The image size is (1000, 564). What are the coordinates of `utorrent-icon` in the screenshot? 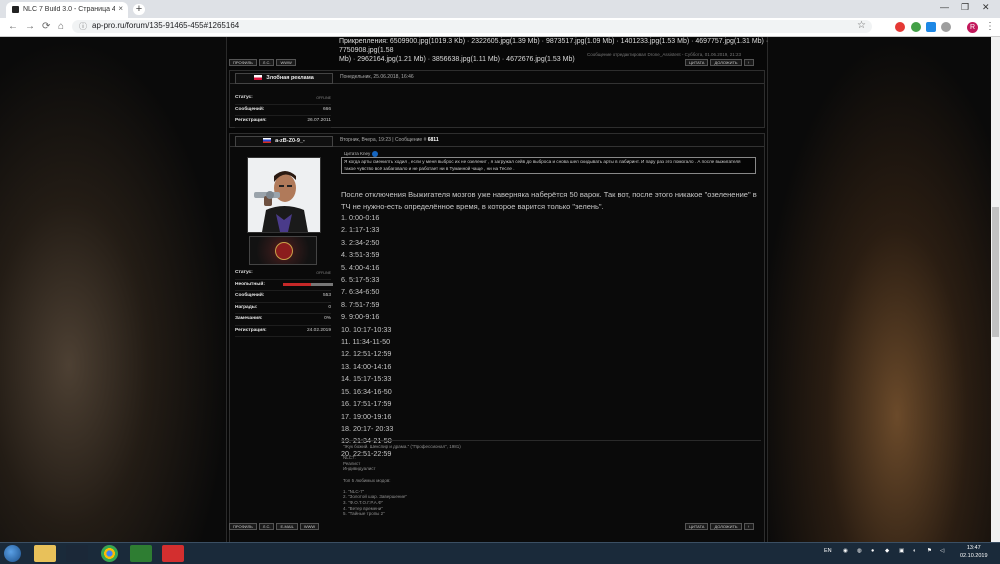 It's located at (141, 553).